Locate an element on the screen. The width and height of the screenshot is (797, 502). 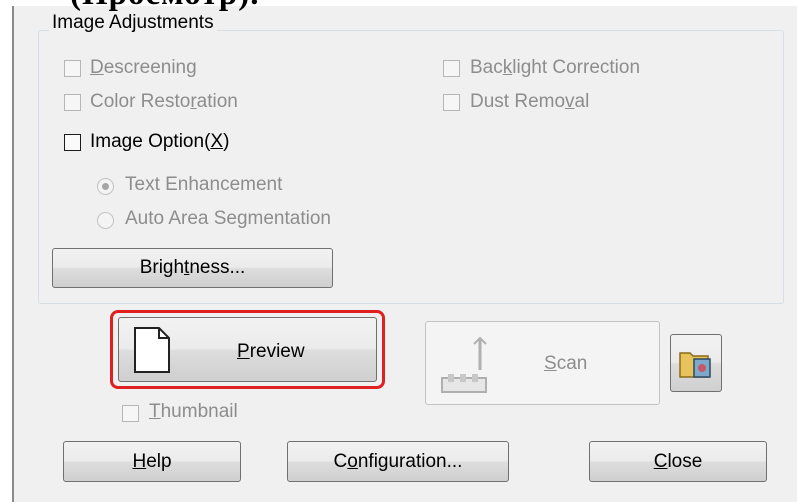
image-option-label: Image Option(X) is located at coordinates (160, 141).